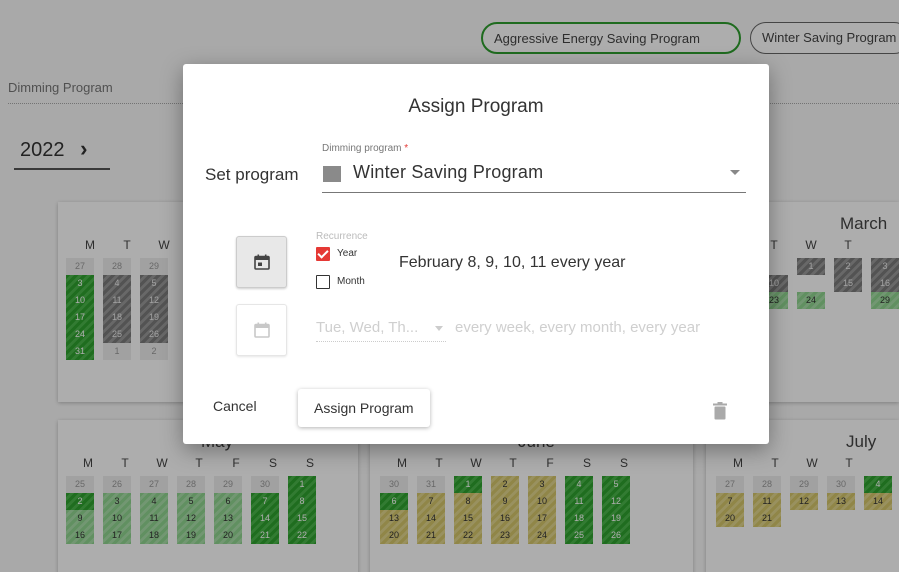 This screenshot has width=899, height=572. What do you see at coordinates (362, 148) in the screenshot?
I see `dimming-program-field-label-text: Dimming program` at bounding box center [362, 148].